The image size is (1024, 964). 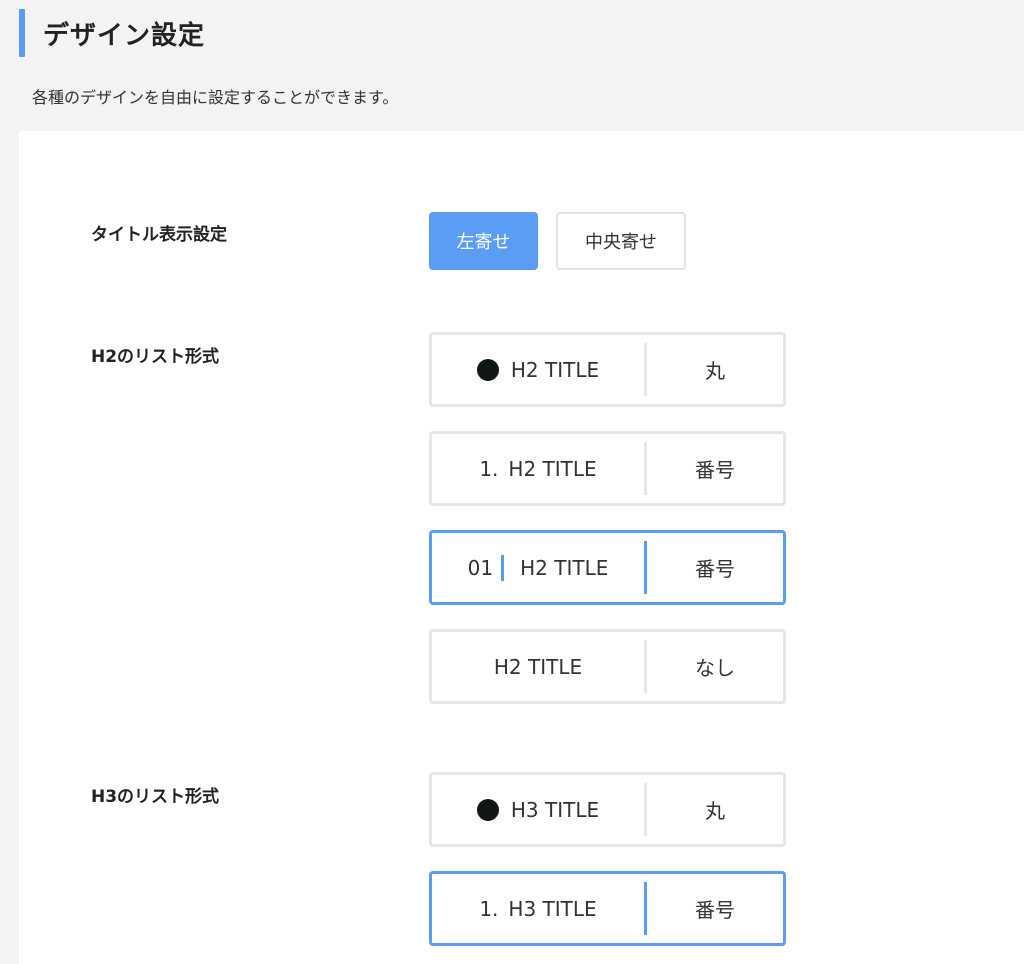 I want to click on h2-option-number-boxed-preview: 01 H2 TITLE, so click(x=538, y=567).